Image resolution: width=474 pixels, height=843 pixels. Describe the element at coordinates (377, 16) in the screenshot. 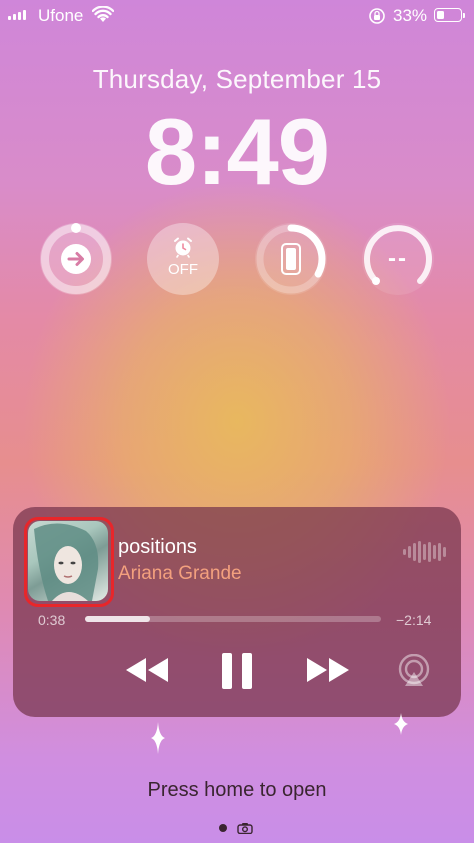

I see `orientation-lock-icon` at that location.